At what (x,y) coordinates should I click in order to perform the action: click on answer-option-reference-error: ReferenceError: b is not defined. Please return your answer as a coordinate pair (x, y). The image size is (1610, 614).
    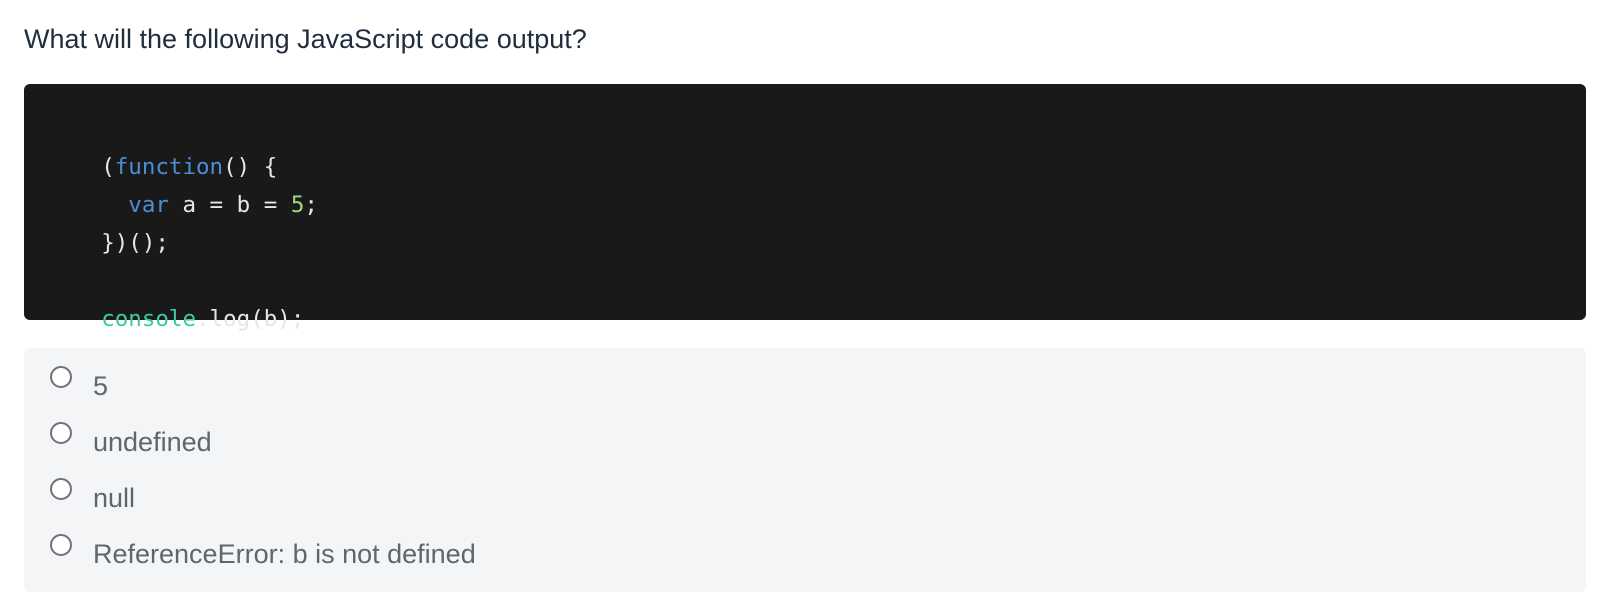
    Looking at the image, I should click on (805, 553).